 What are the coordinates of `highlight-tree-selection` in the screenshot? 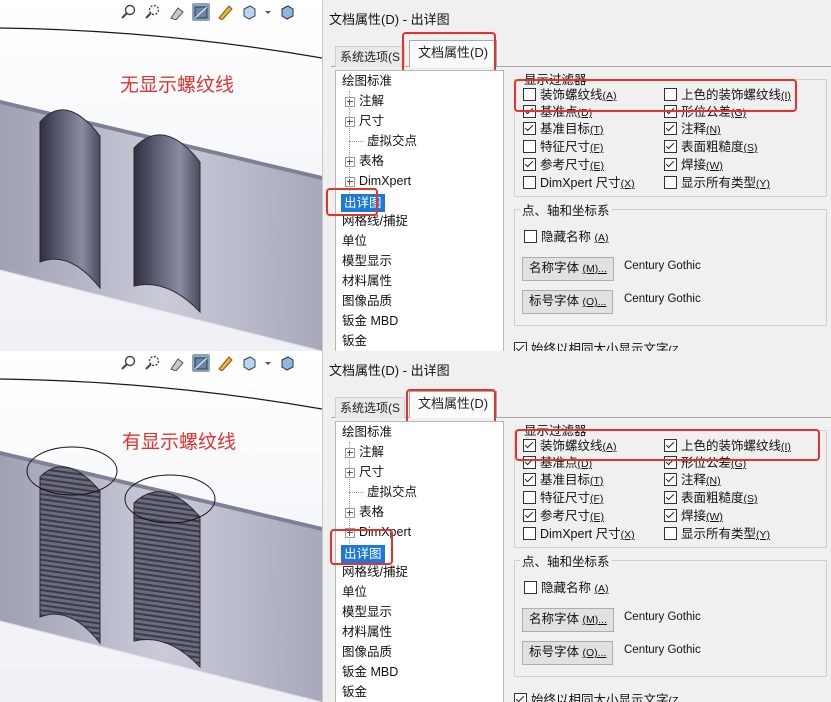 It's located at (361, 547).